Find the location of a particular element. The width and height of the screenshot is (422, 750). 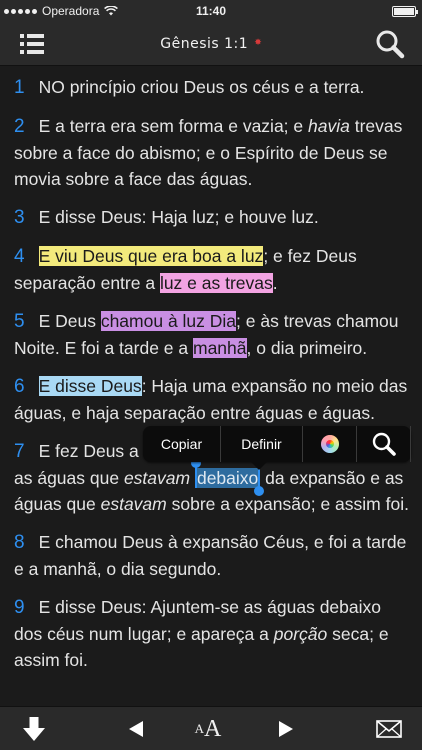

navigation-header: Gênesis 1:1 ✸ is located at coordinates (211, 44).